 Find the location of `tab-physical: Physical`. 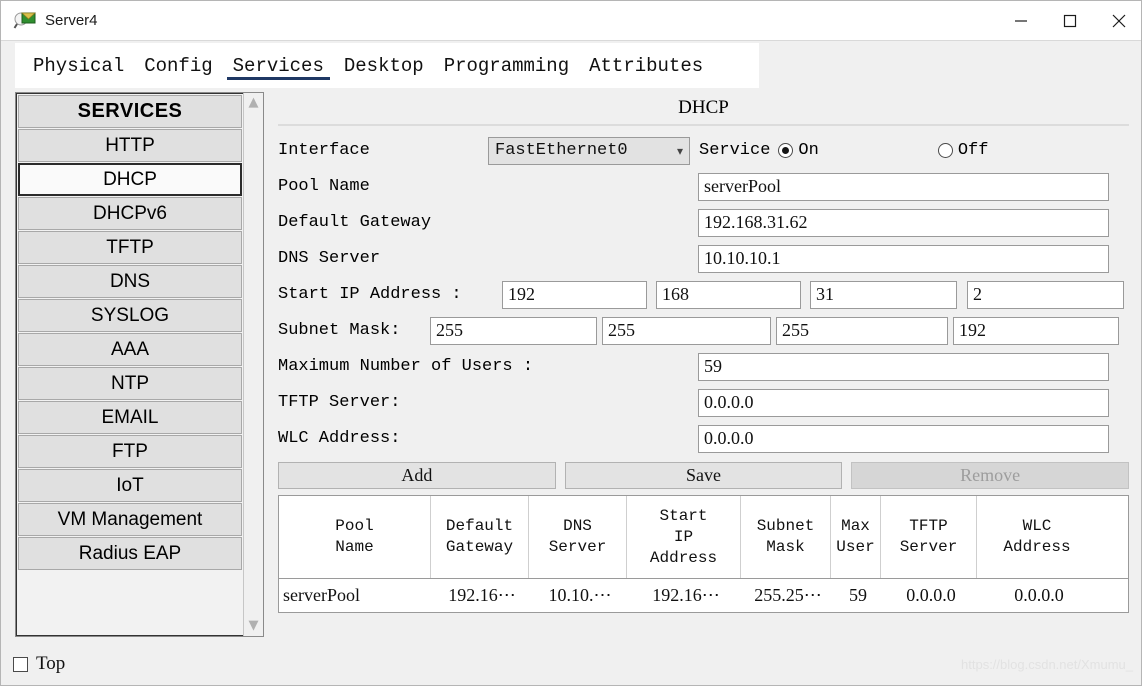

tab-physical: Physical is located at coordinates (78, 66).